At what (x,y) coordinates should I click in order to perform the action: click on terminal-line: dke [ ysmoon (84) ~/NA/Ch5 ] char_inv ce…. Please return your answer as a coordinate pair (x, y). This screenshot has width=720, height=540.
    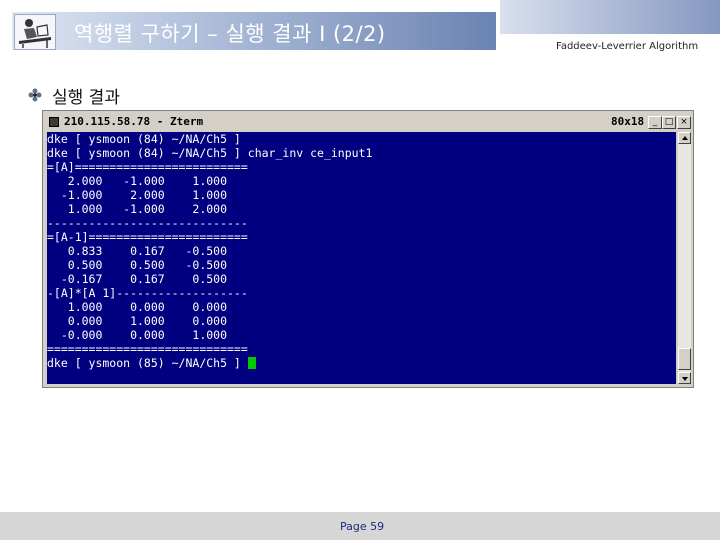
    Looking at the image, I should click on (210, 153).